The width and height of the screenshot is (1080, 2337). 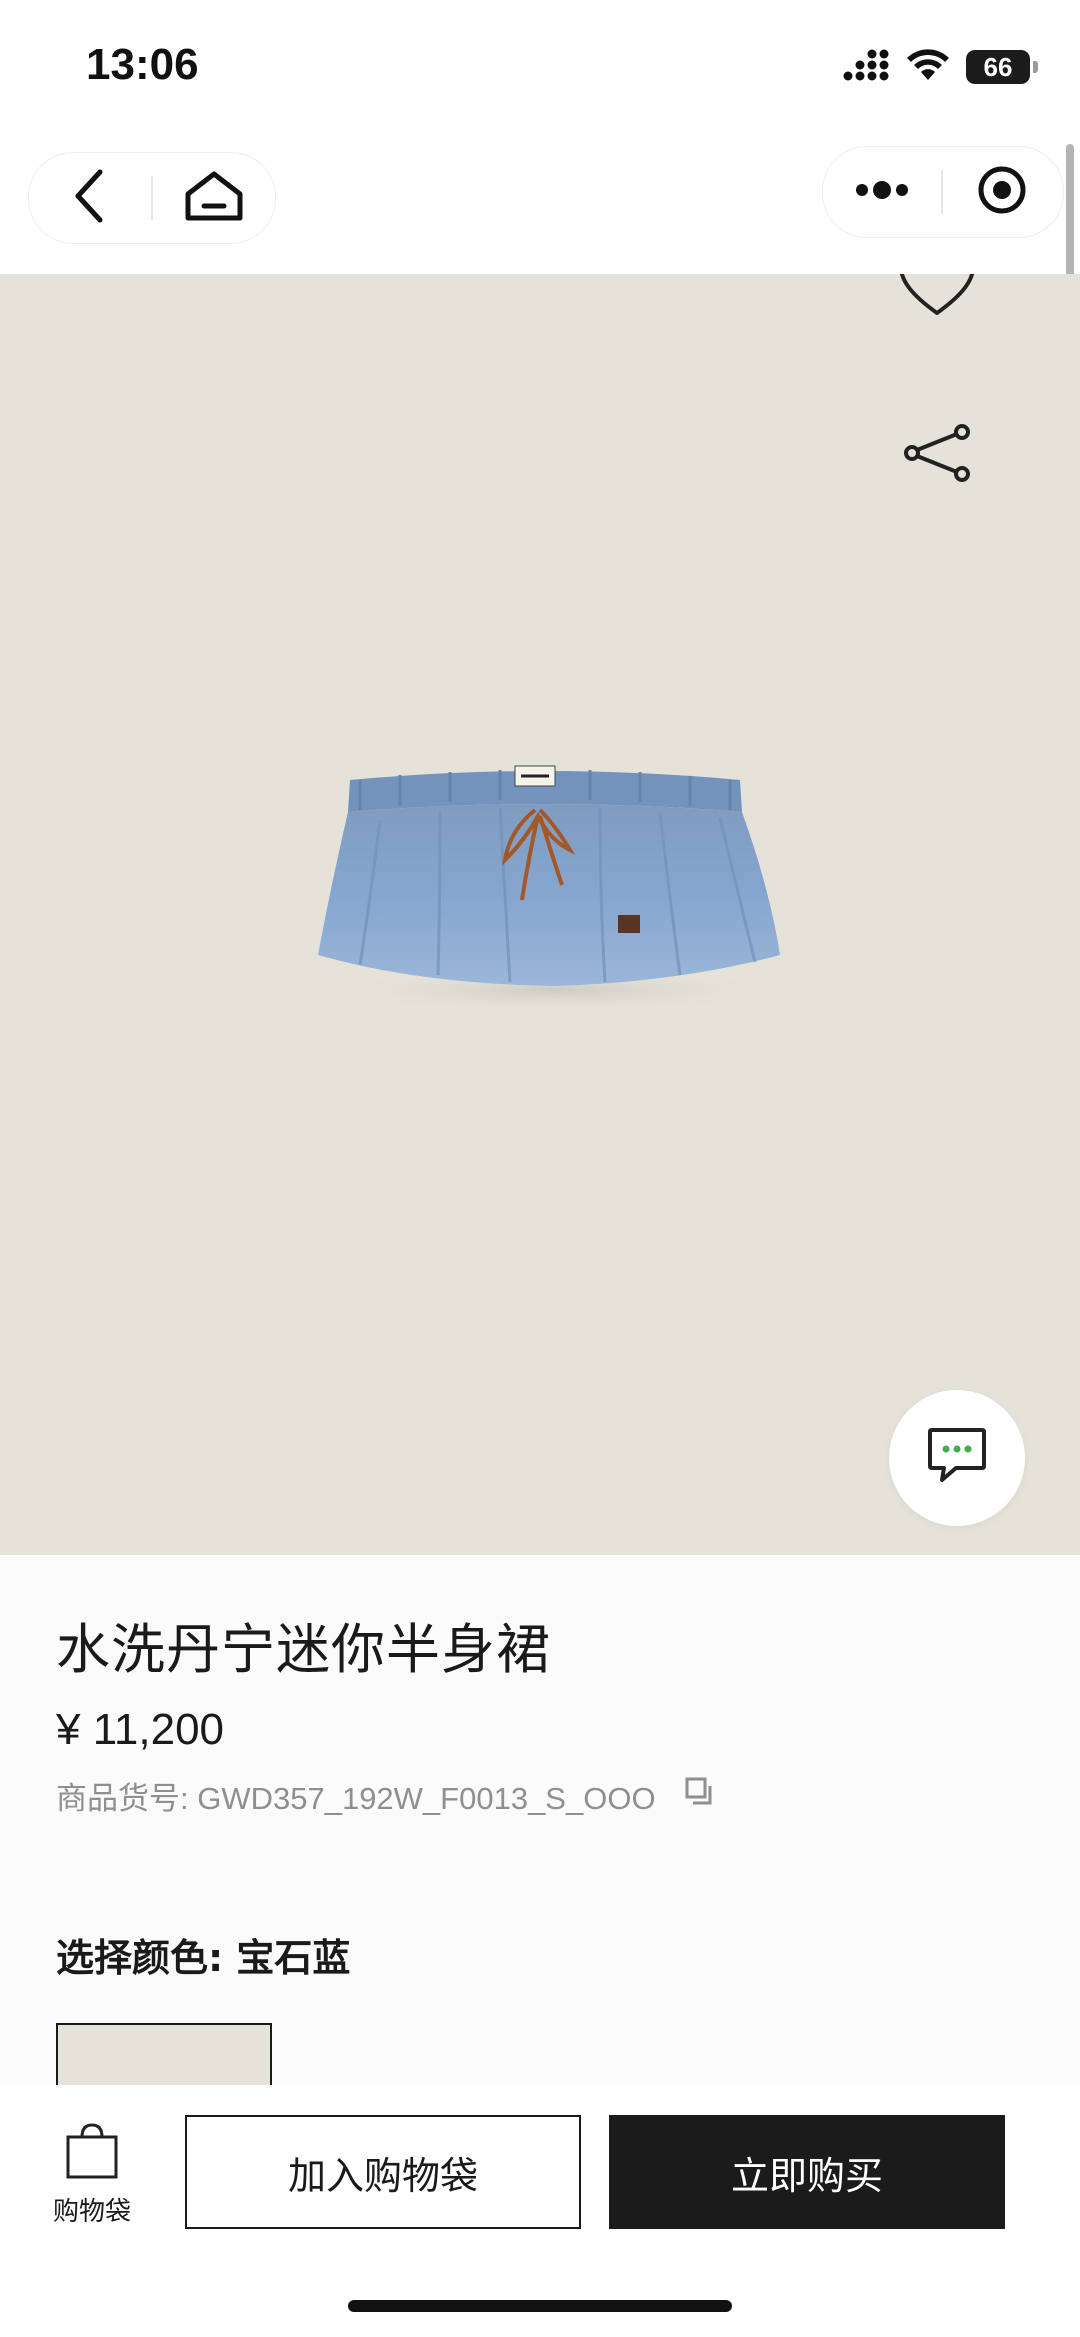 I want to click on share-icon, so click(x=937, y=455).